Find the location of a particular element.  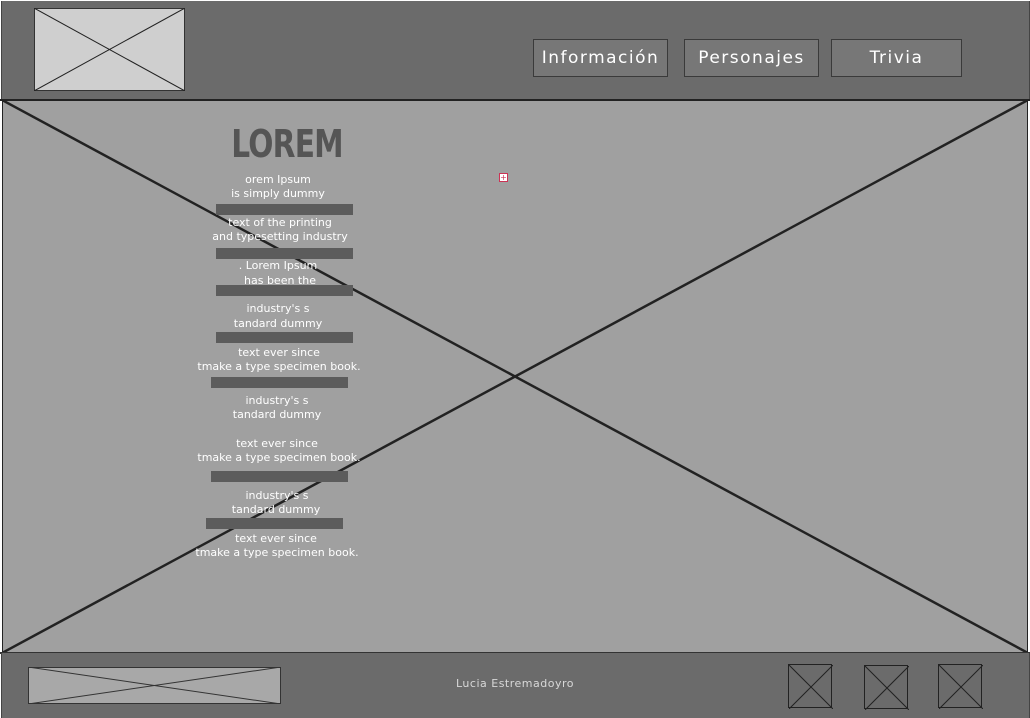

hero-text-line: text of the printing is located at coordinates (280, 222).